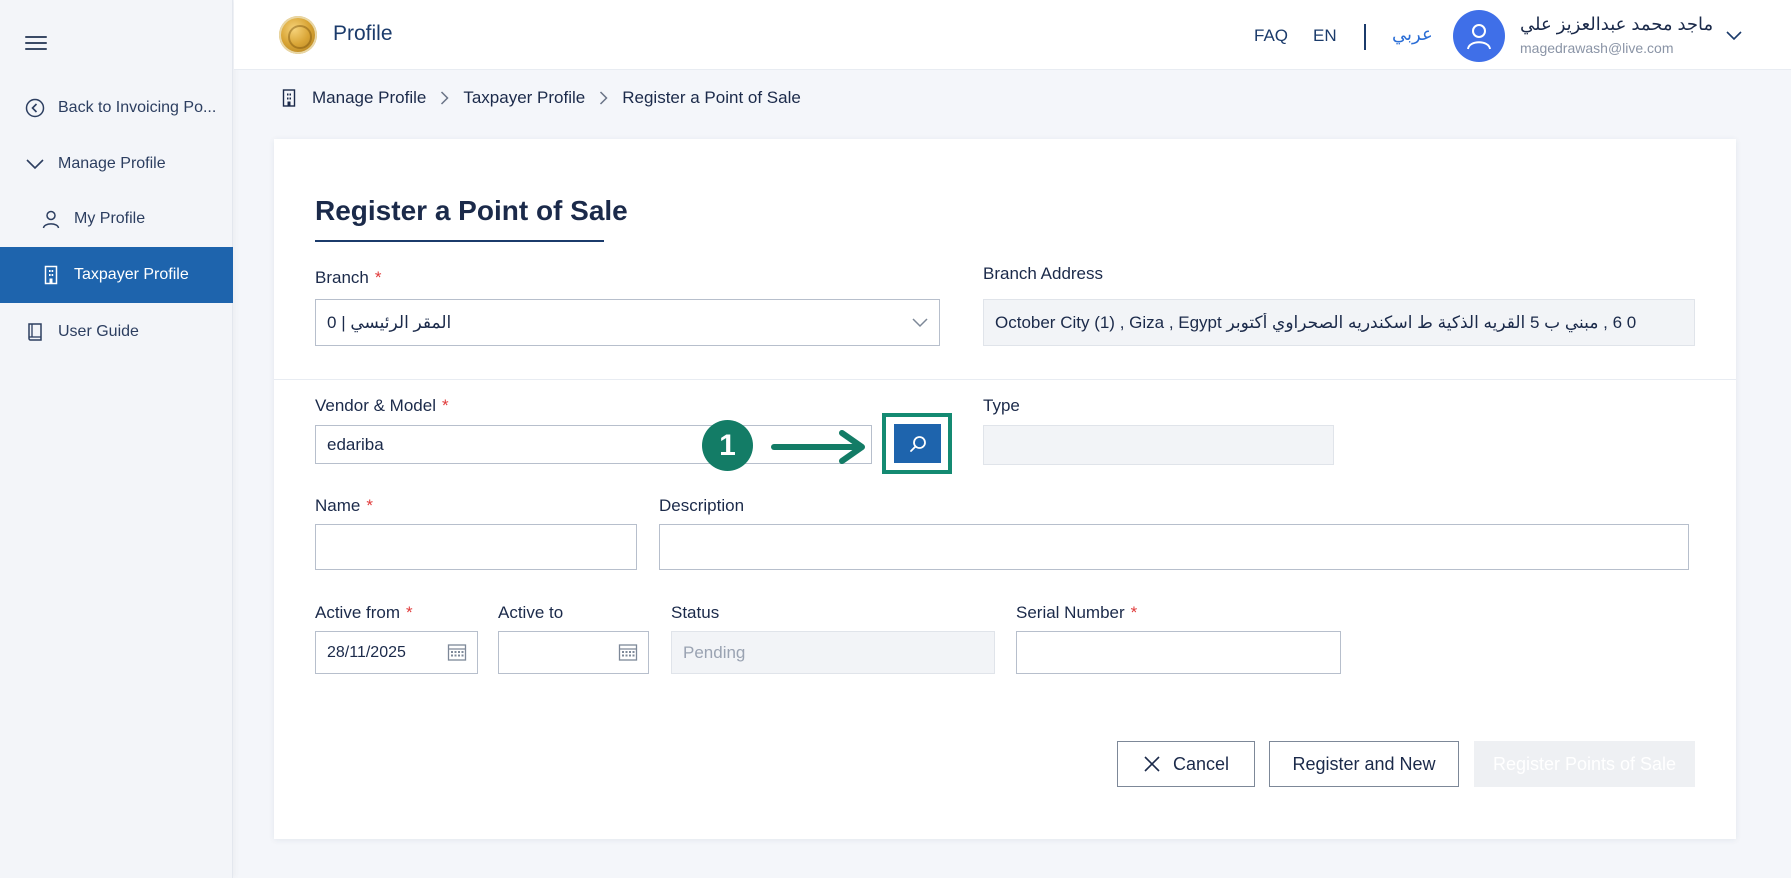  I want to click on register-and-new-label: Register and New, so click(1364, 763).